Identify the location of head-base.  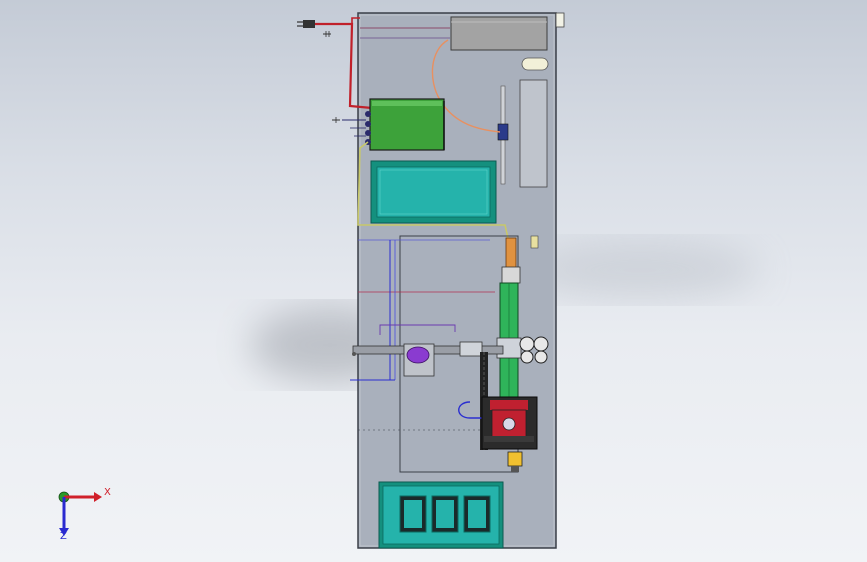
(509, 439).